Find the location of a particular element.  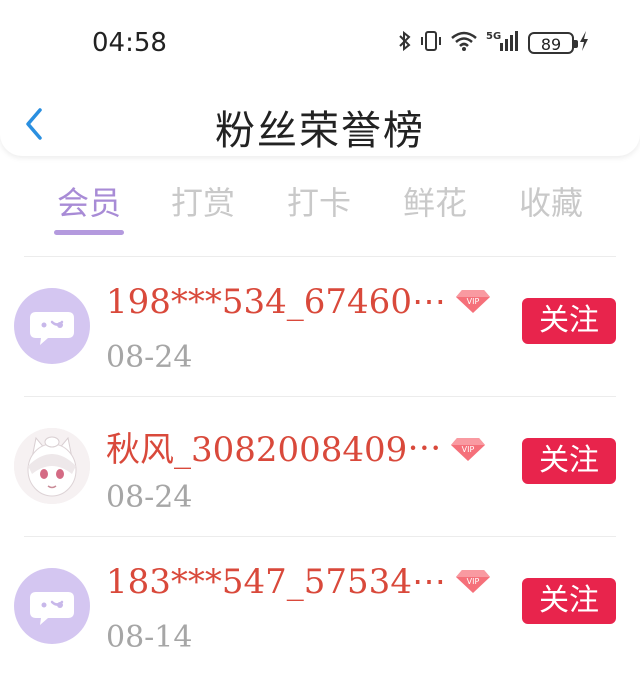

fan-name: 183***547_57534⋯ VIP is located at coordinates (299, 583).